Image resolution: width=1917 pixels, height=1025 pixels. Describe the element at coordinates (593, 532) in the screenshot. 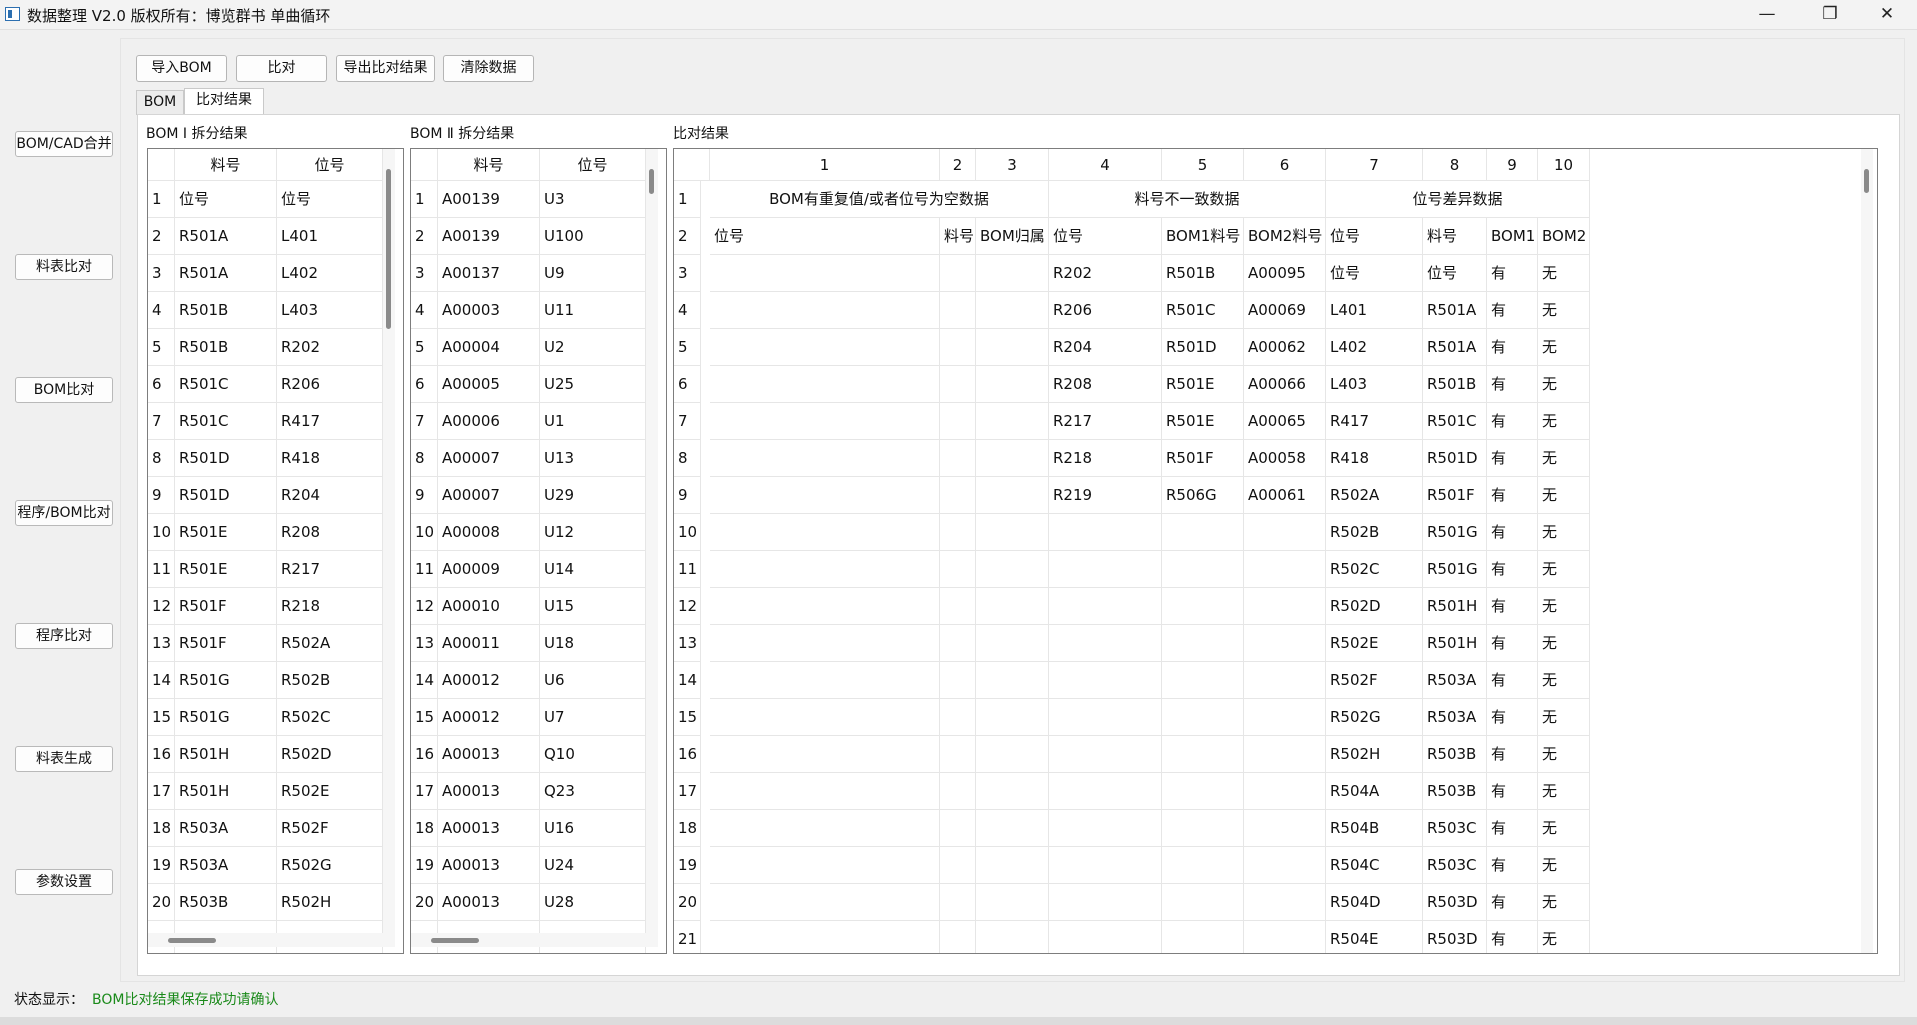

I see `bom2-cell-ref-des: U12` at that location.